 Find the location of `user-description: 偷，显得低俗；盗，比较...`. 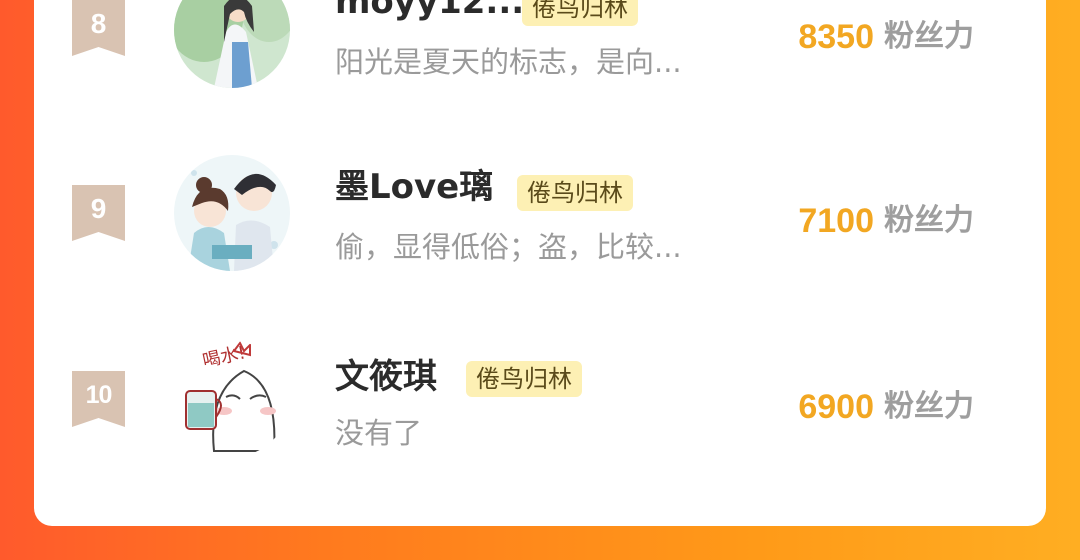

user-description: 偷，显得低俗；盗，比较... is located at coordinates (508, 247).